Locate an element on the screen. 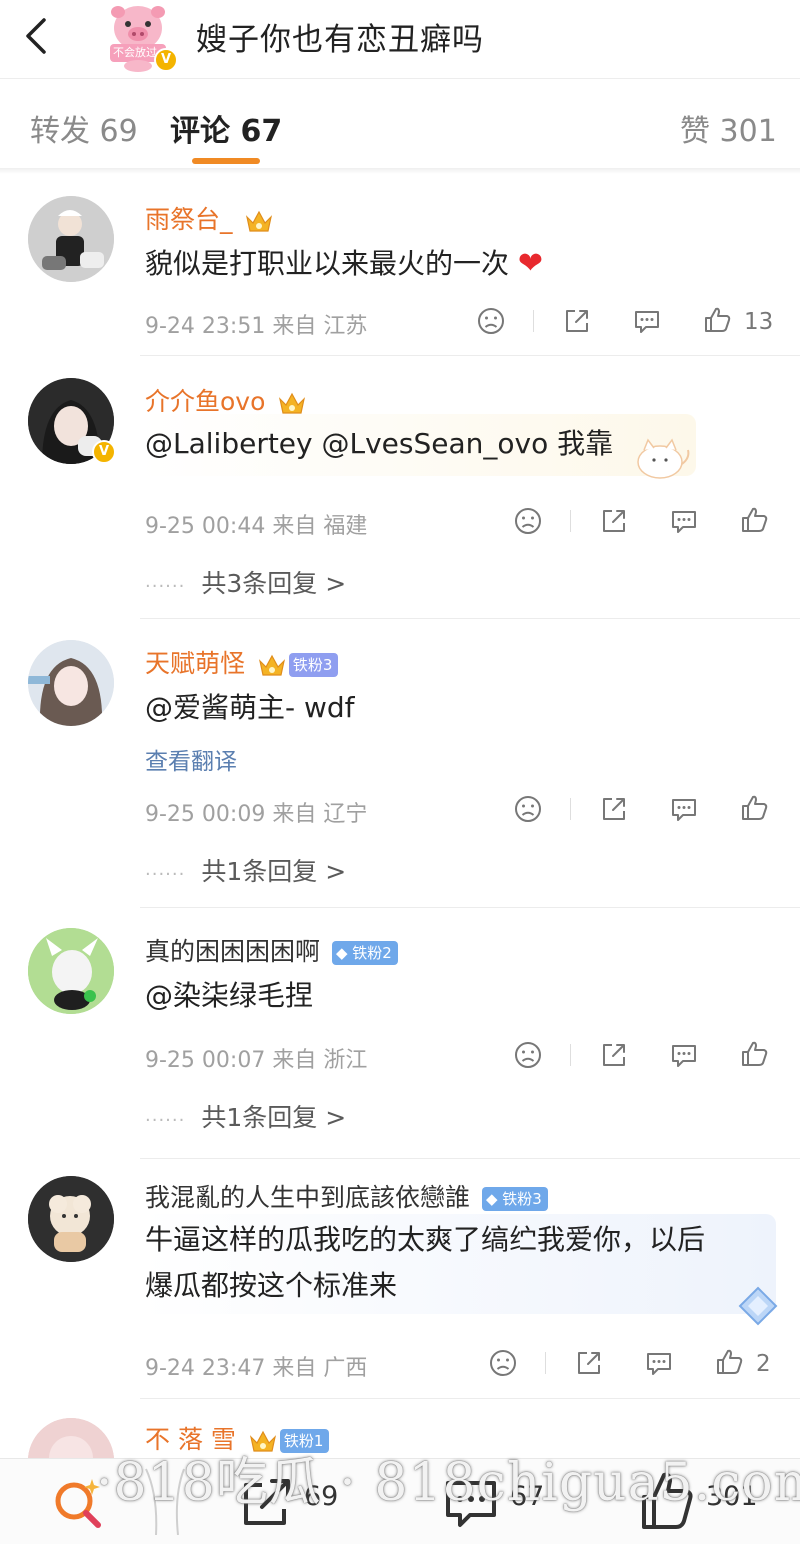 Image resolution: width=800 pixels, height=1544 pixels. comment-text-line1: 牛逼这样的瓜我吃的太爽了缟纻我爱你，以后 is located at coordinates (425, 1239).